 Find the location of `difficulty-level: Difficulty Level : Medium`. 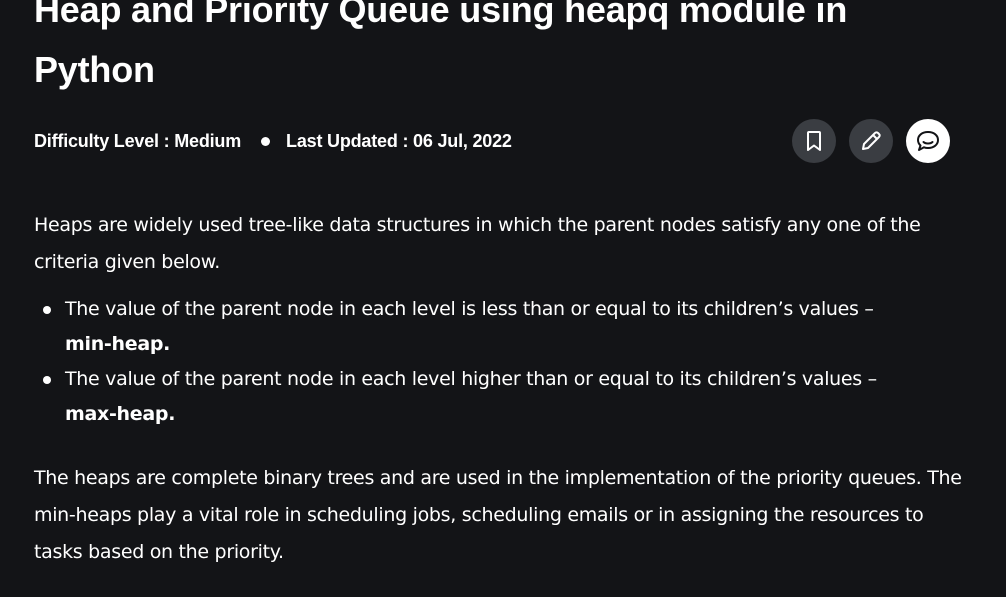

difficulty-level: Difficulty Level : Medium is located at coordinates (138, 140).